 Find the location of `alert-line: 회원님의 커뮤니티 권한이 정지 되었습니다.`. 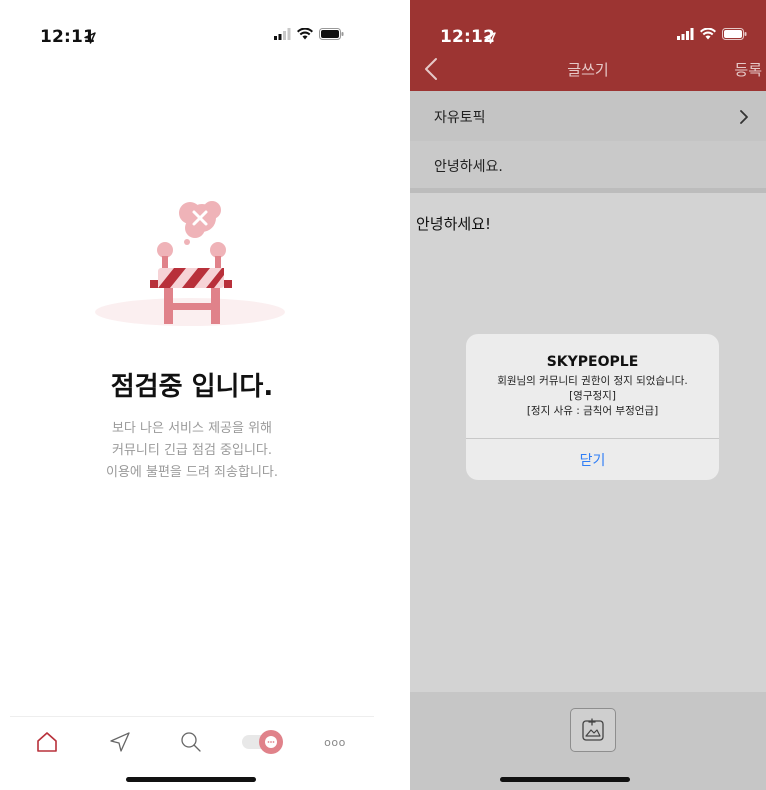

alert-line: 회원님의 커뮤니티 권한이 정지 되었습니다. is located at coordinates (592, 381).